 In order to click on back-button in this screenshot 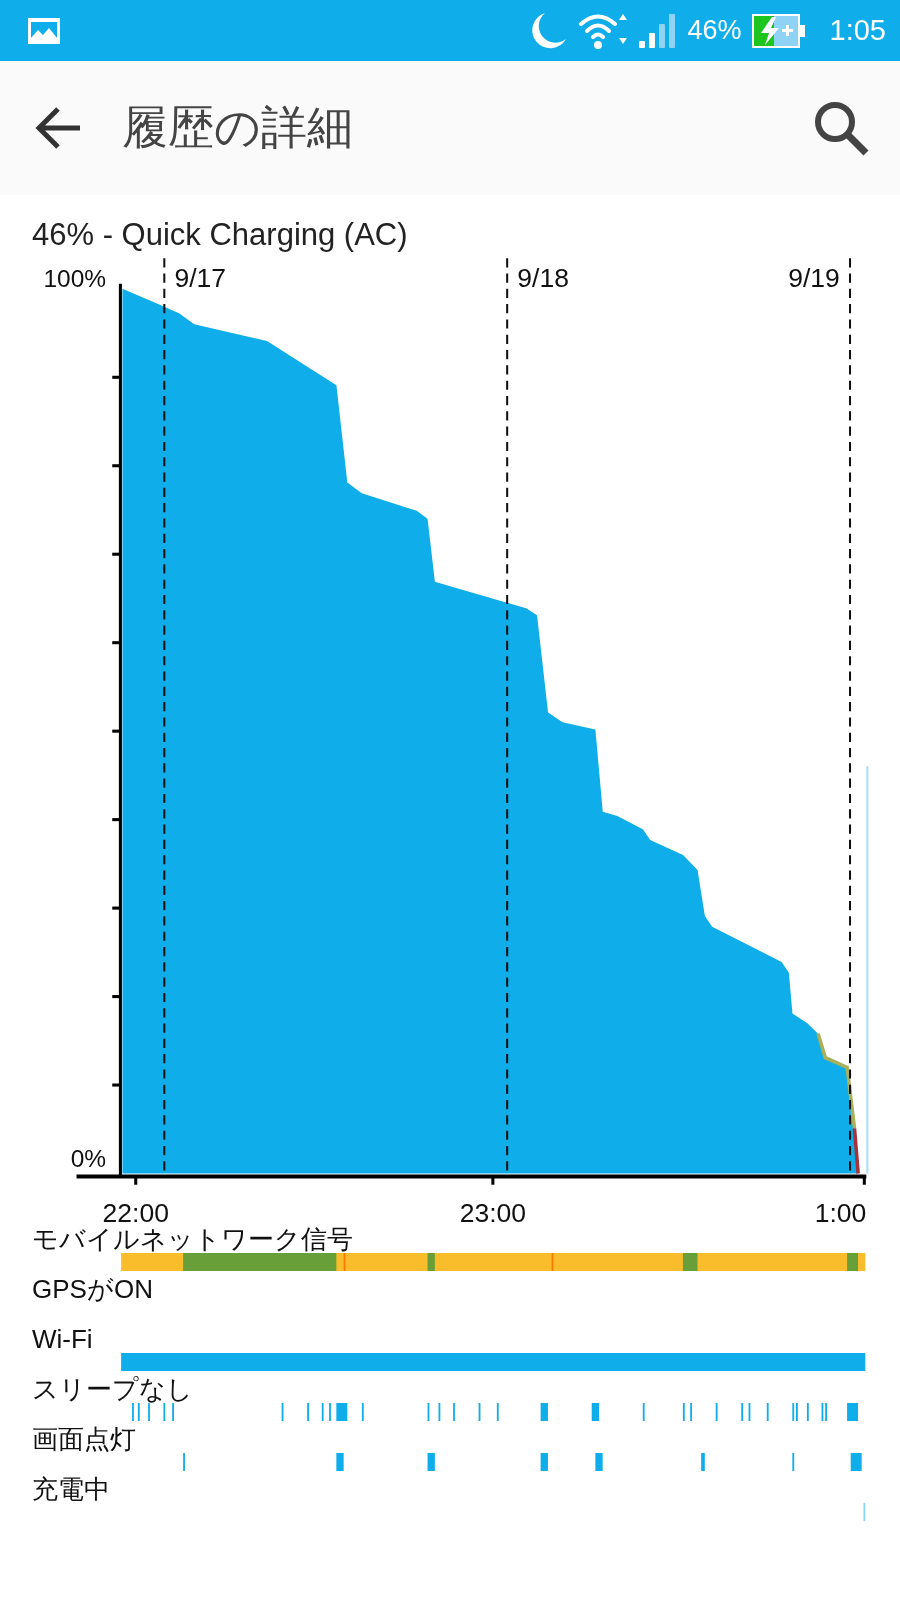, I will do `click(58, 128)`.